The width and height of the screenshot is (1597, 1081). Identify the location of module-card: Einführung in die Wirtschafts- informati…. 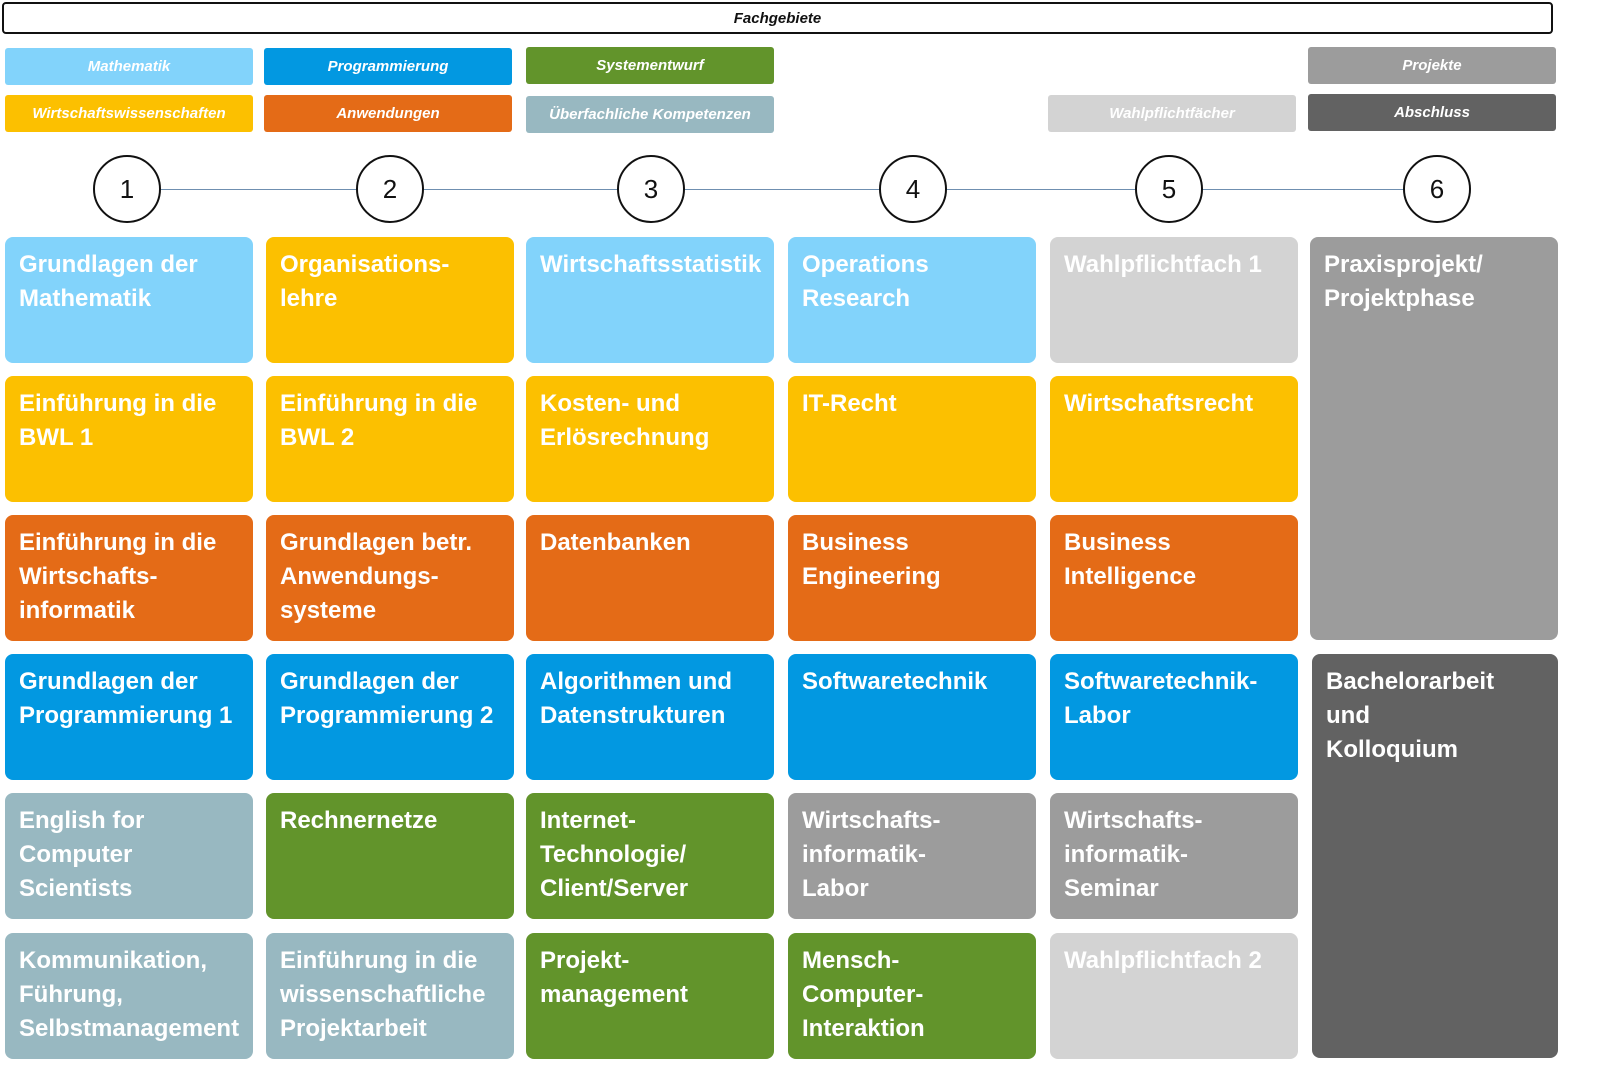
(129, 578).